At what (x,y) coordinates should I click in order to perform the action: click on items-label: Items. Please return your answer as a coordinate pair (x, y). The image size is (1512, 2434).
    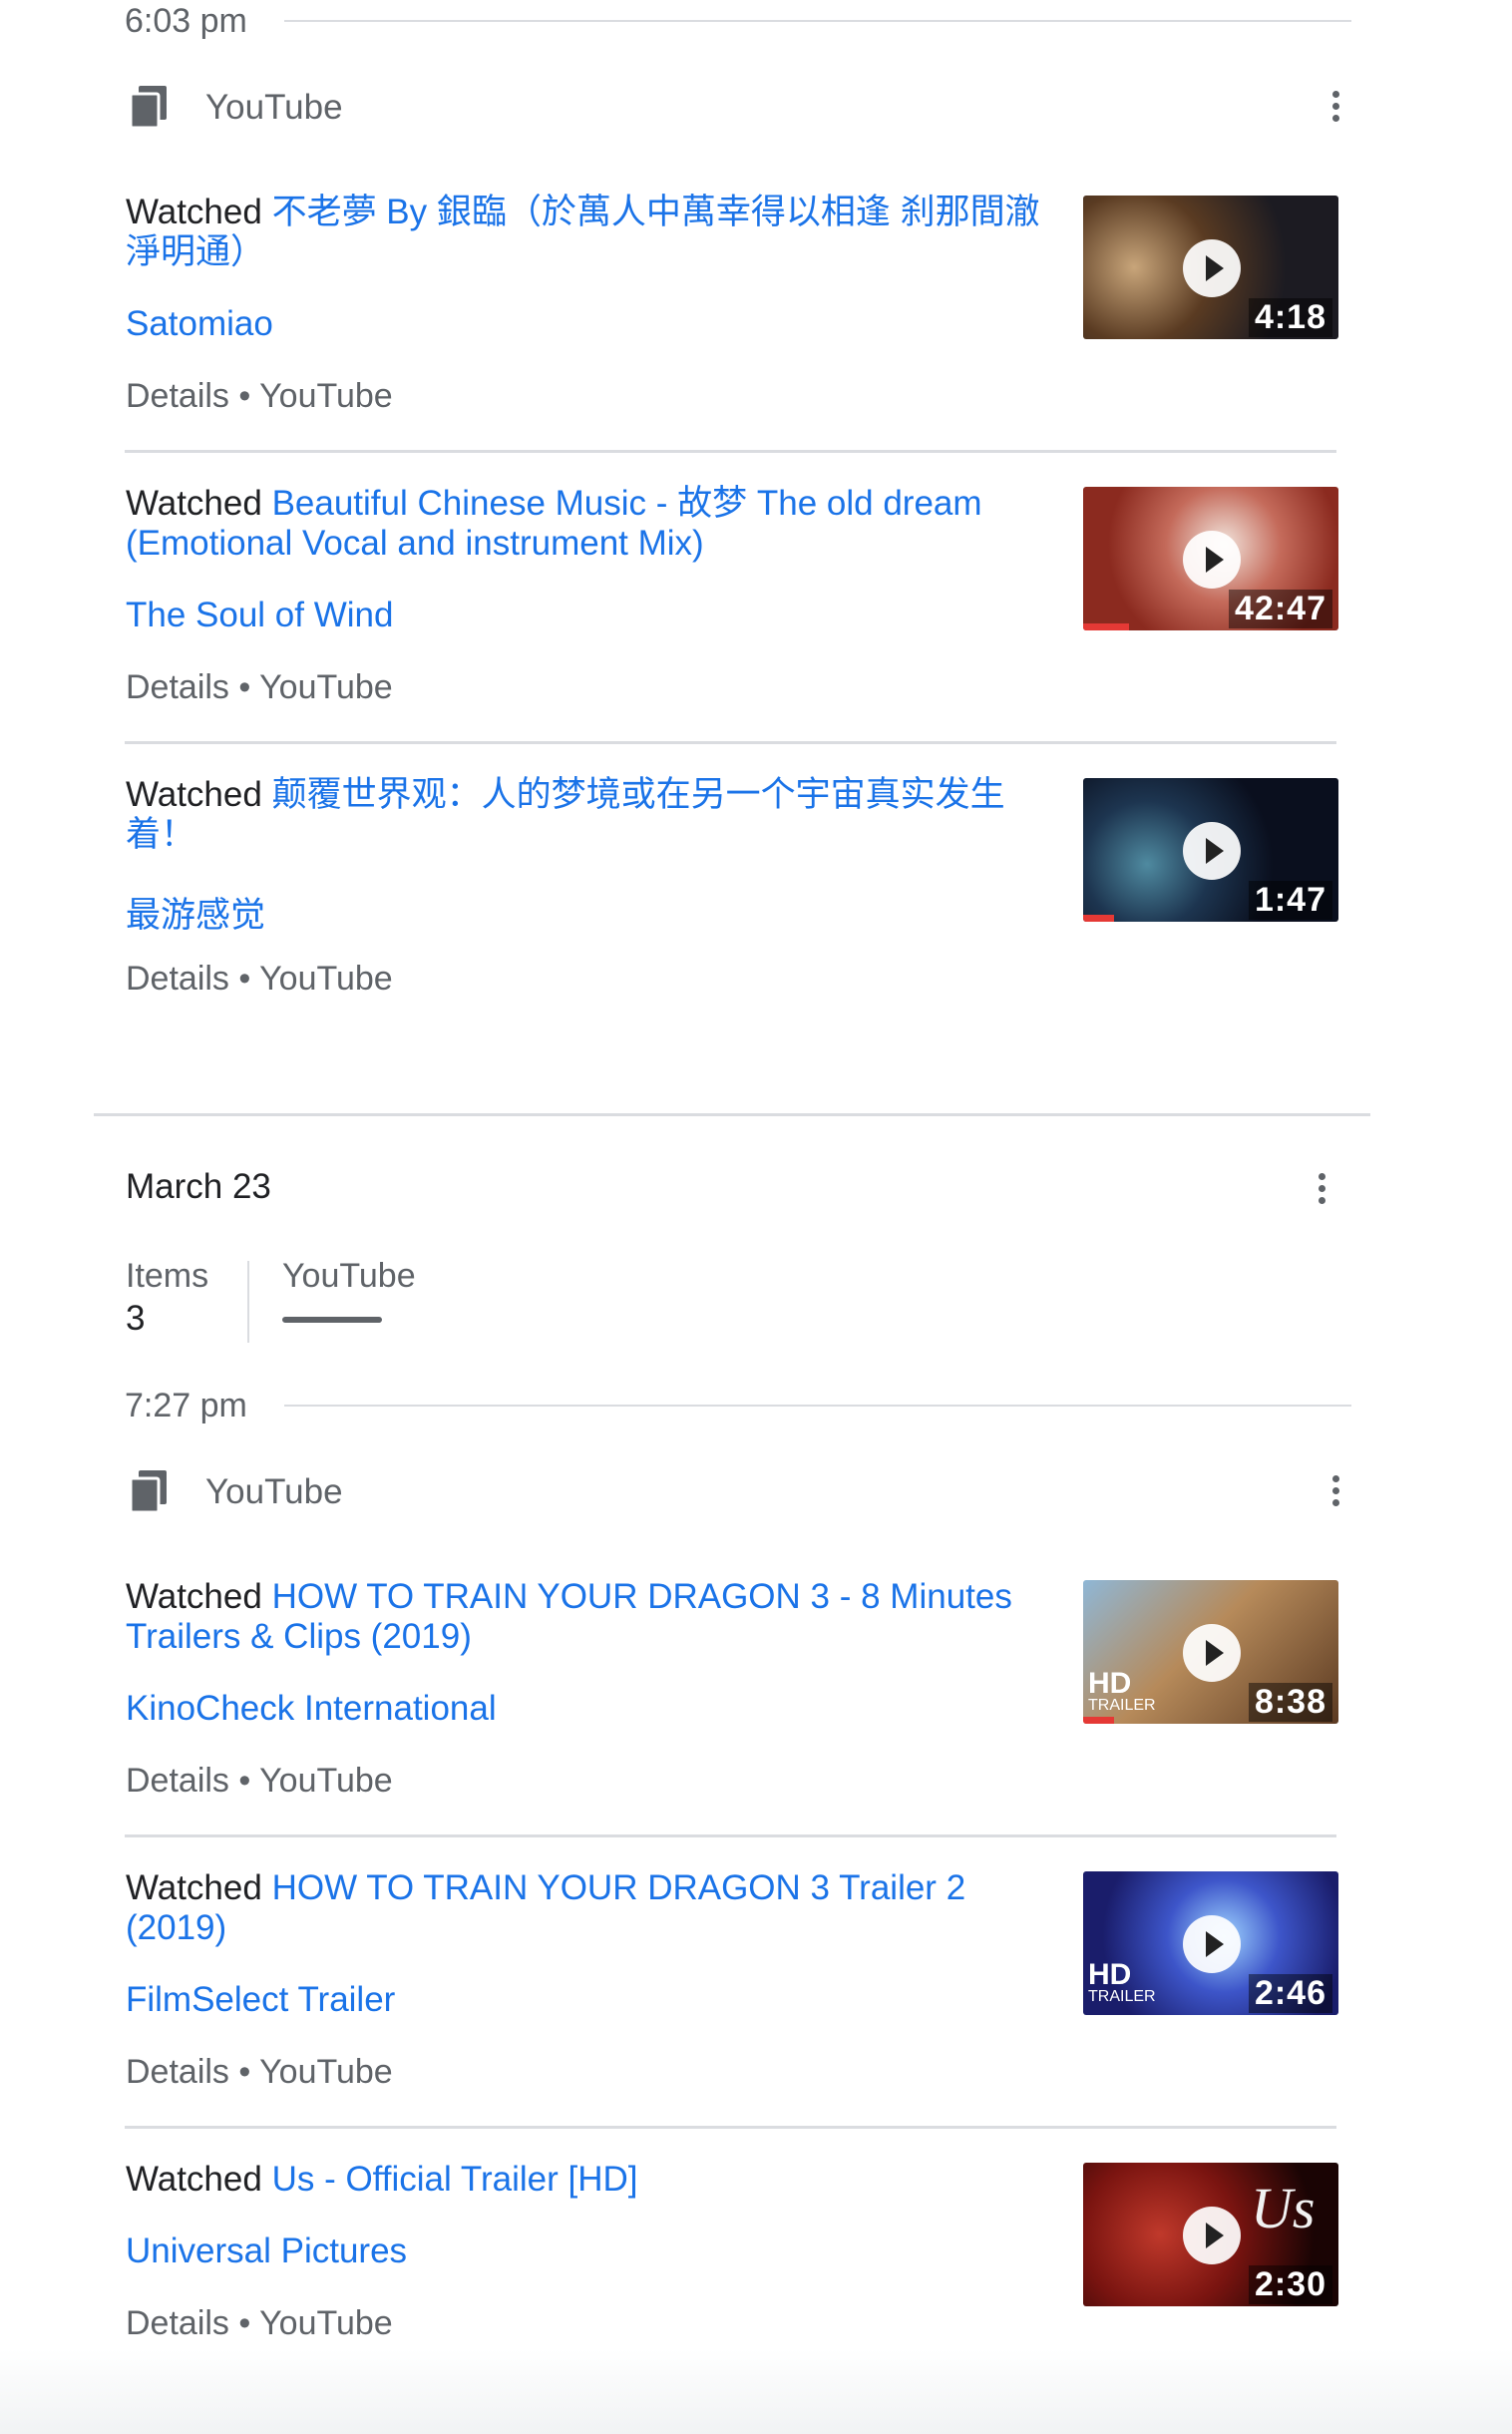
    Looking at the image, I should click on (167, 1276).